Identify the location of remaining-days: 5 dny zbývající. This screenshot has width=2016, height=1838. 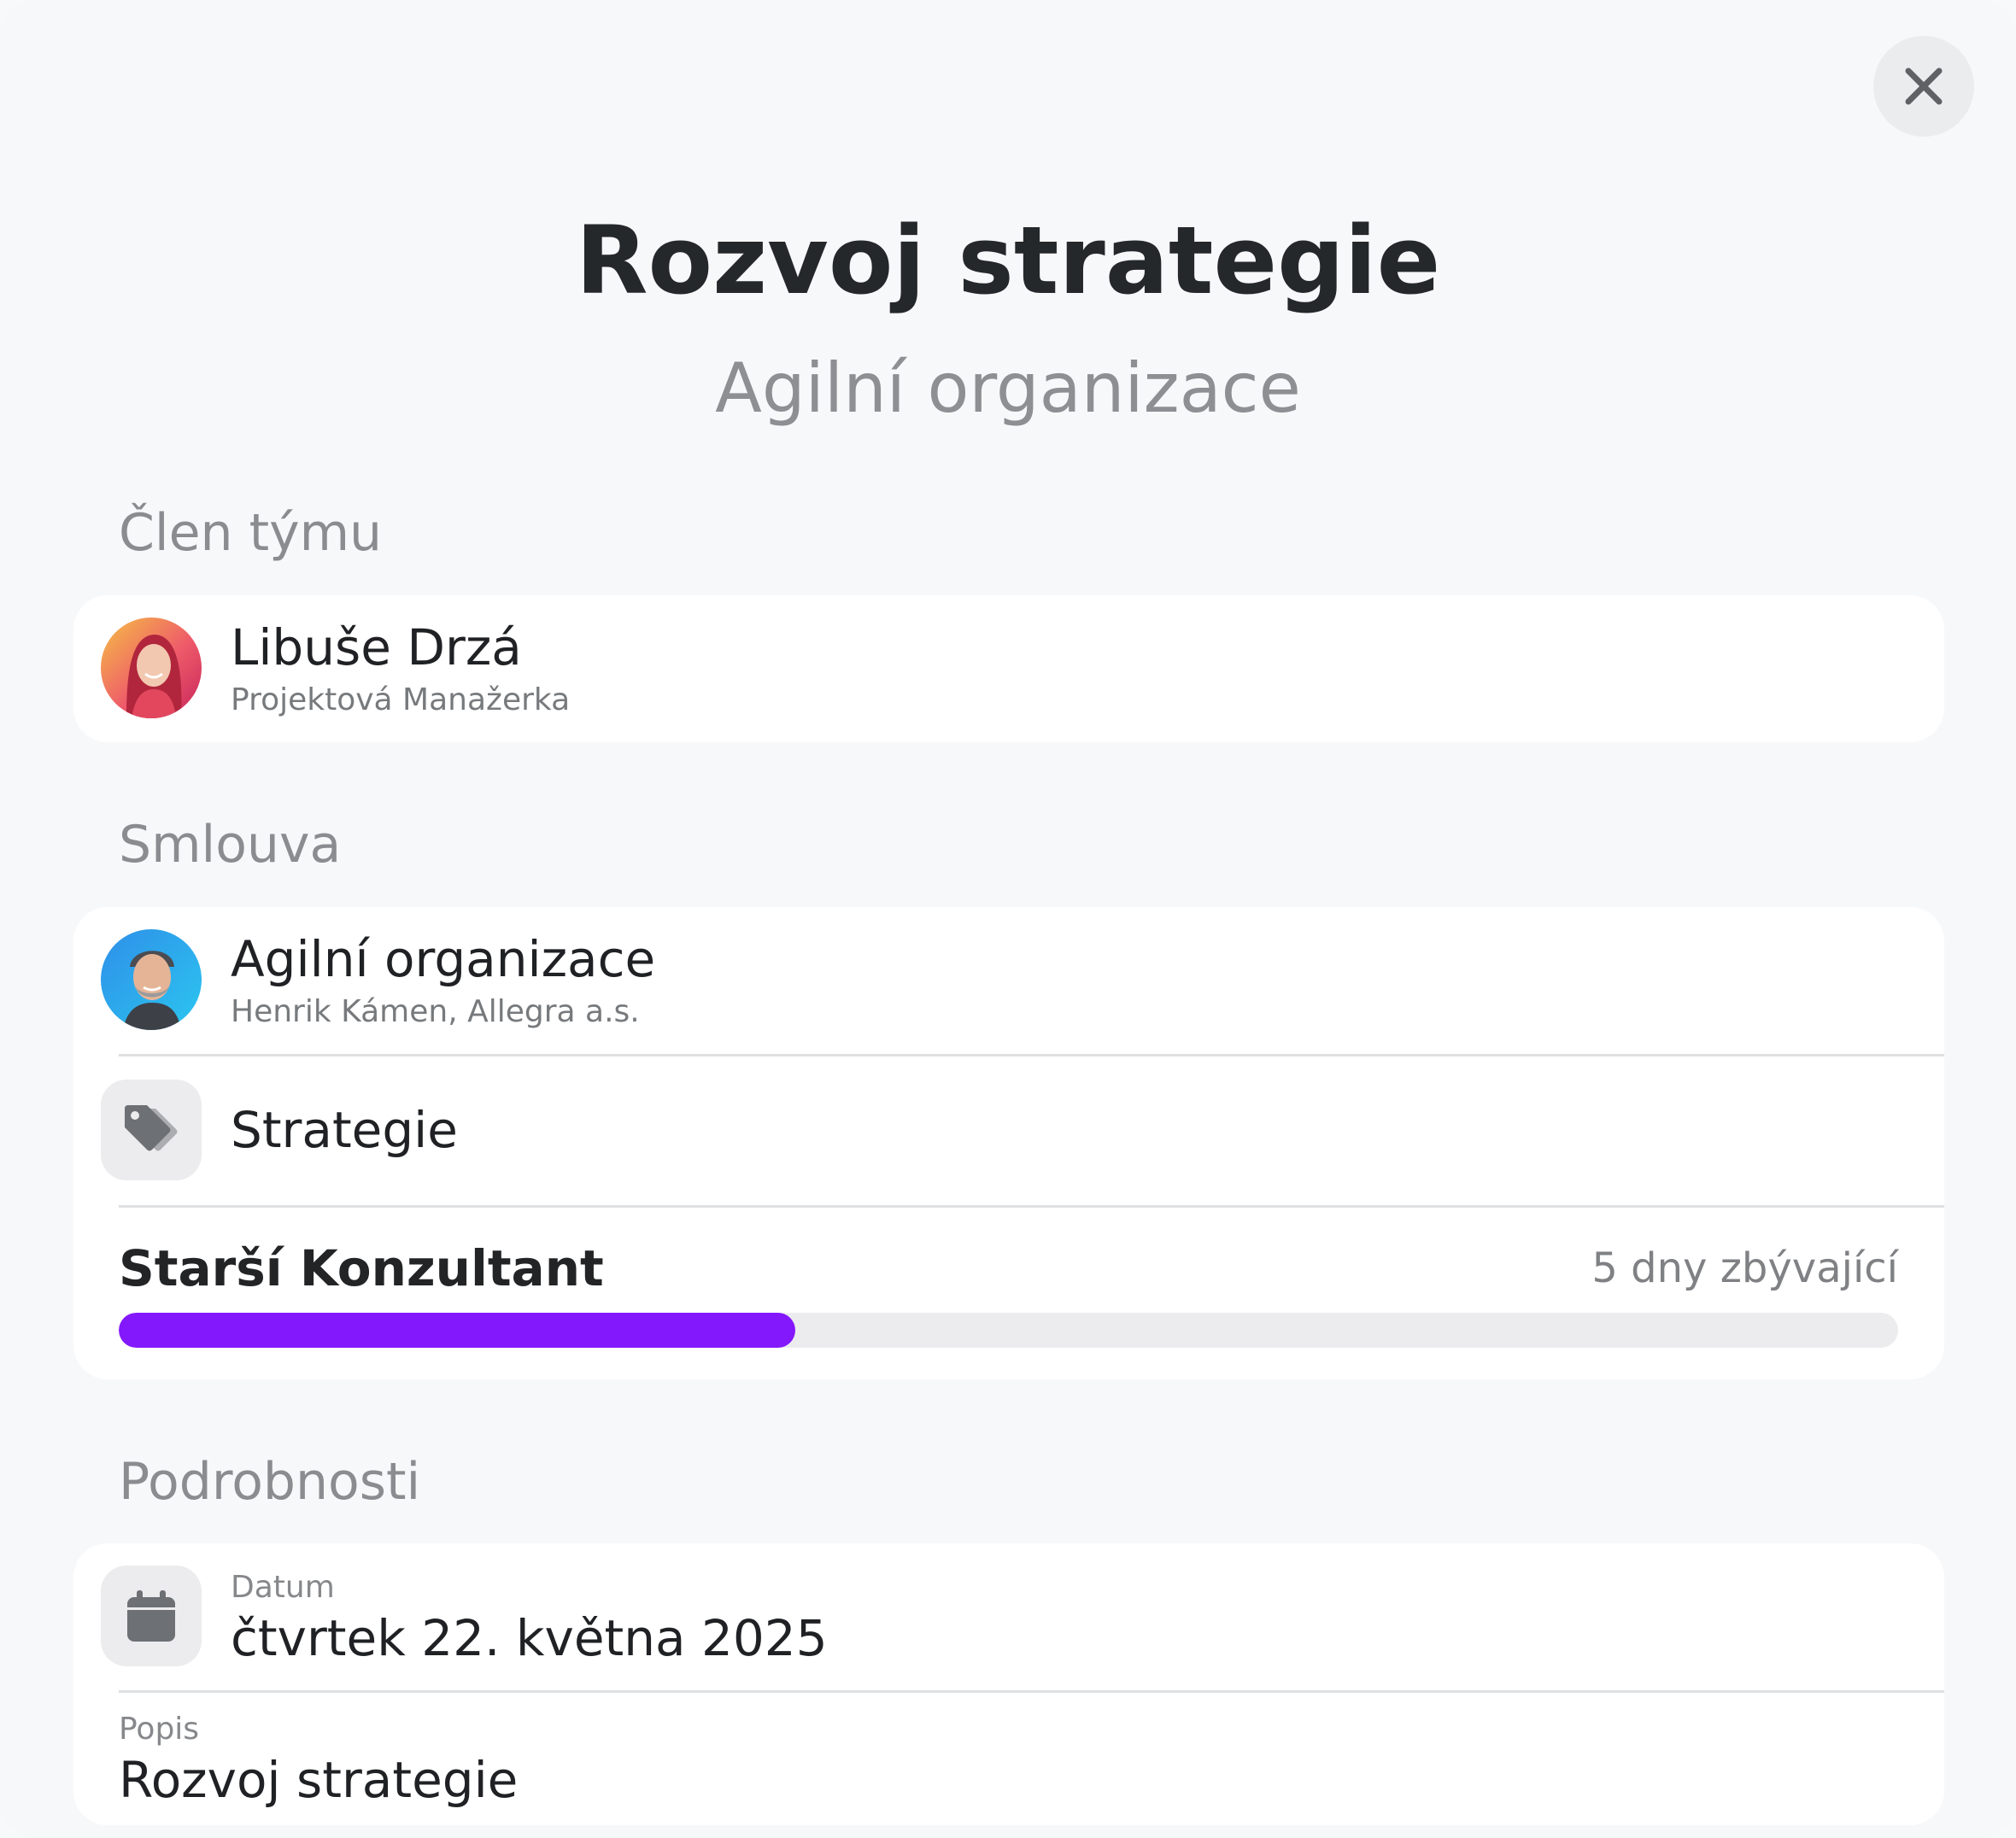
(1745, 1268).